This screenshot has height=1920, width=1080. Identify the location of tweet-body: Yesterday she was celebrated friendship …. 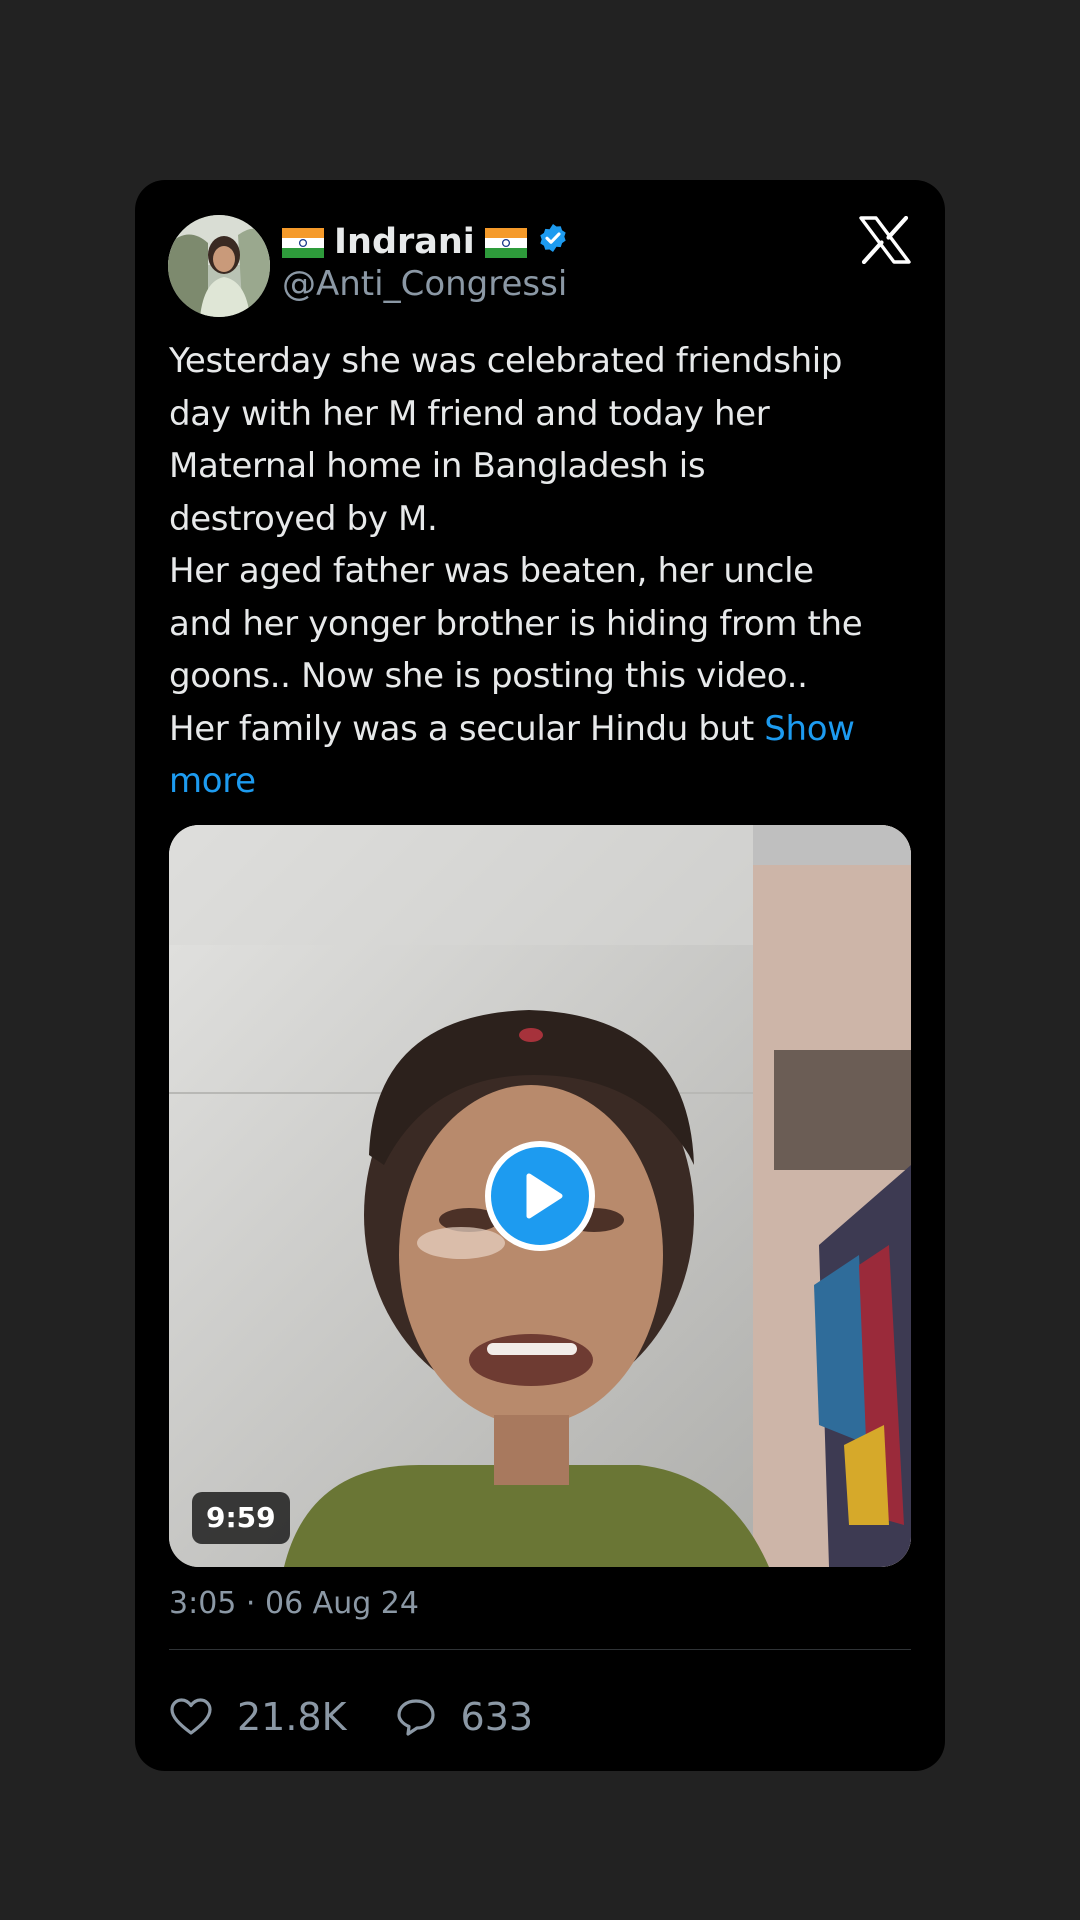
(516, 545).